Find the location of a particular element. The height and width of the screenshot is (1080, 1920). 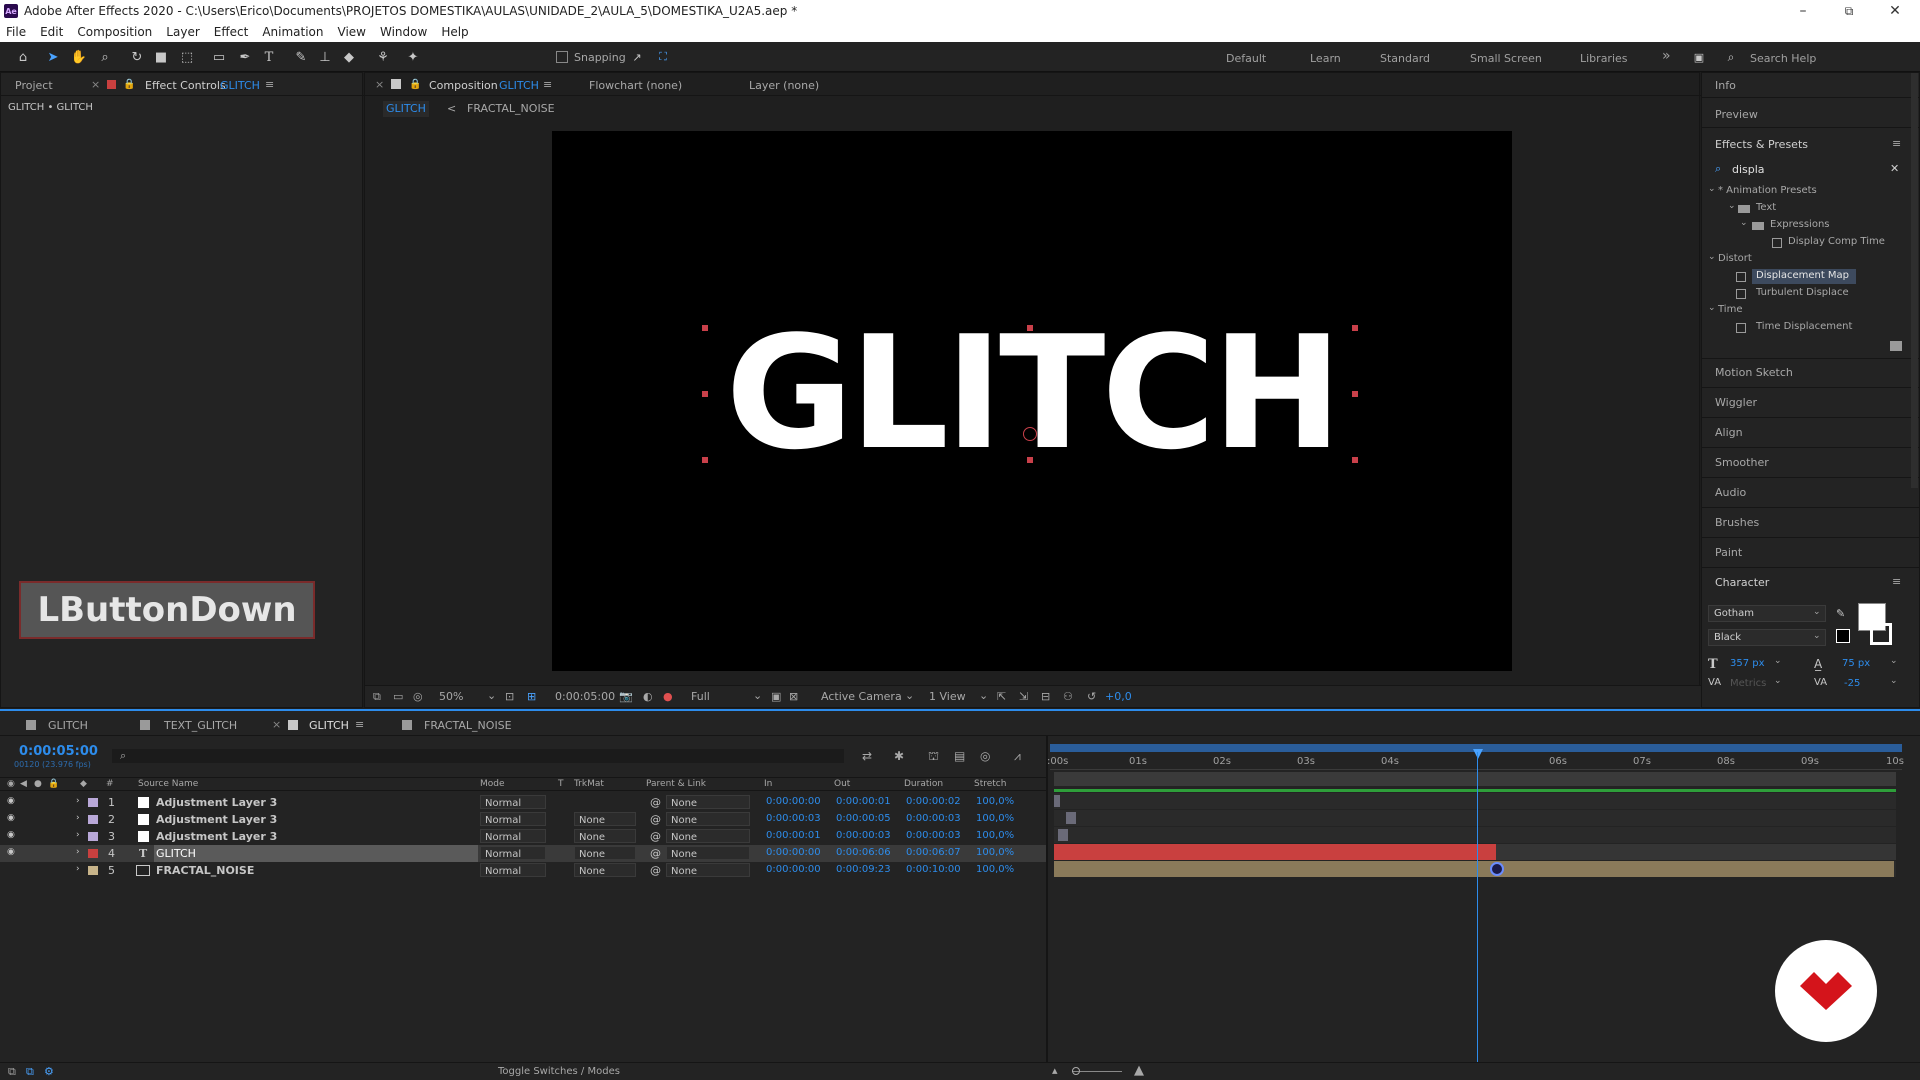

smoother-header: Smoother is located at coordinates (1742, 462).